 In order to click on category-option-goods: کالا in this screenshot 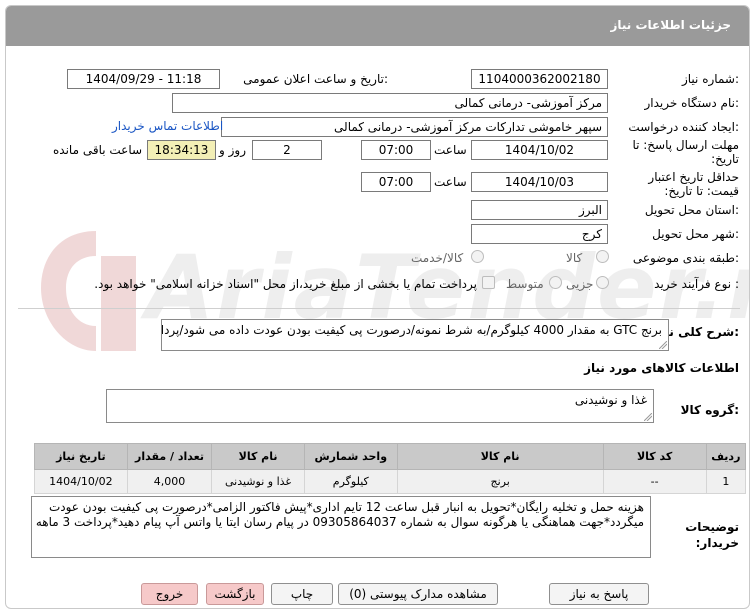, I will do `click(574, 258)`.